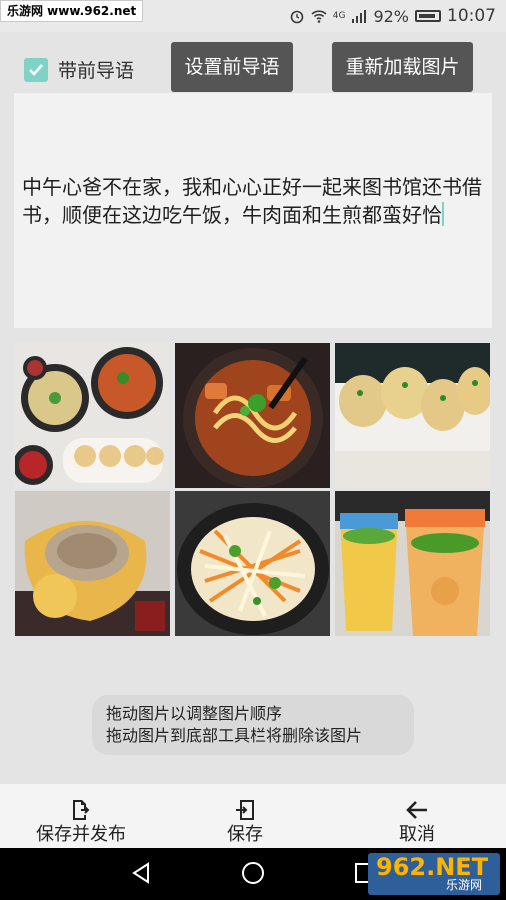 The image size is (506, 900). What do you see at coordinates (232, 67) in the screenshot?
I see `set-guide-button: 设置前导语` at bounding box center [232, 67].